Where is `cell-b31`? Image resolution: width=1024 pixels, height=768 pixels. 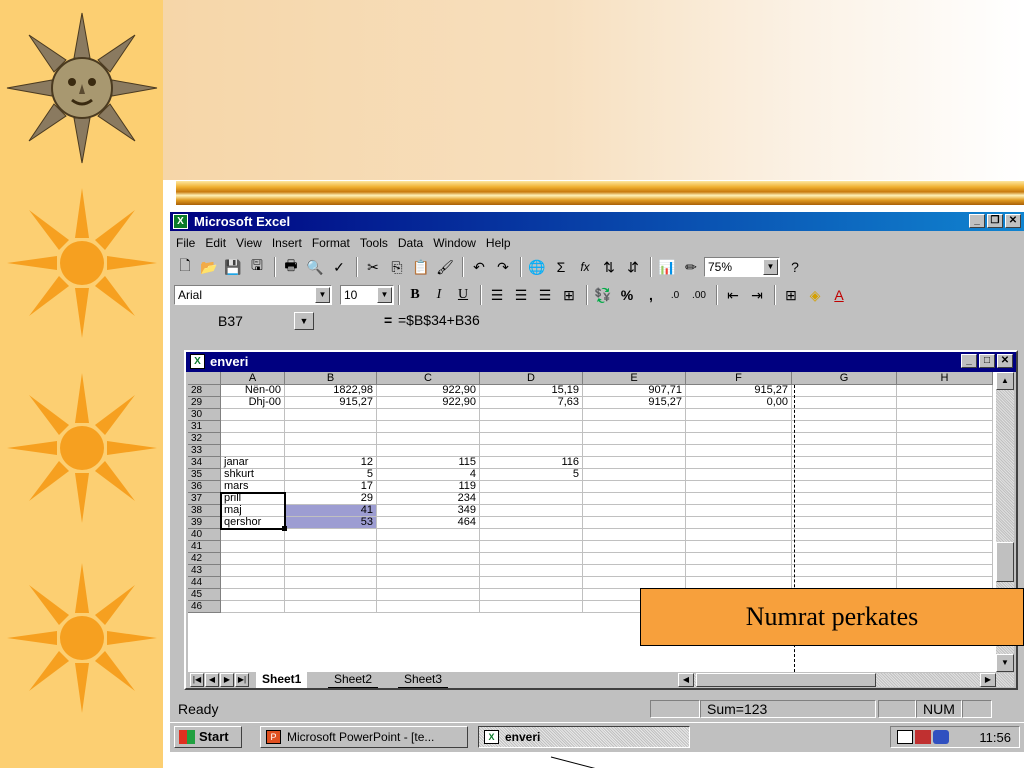 cell-b31 is located at coordinates (331, 427).